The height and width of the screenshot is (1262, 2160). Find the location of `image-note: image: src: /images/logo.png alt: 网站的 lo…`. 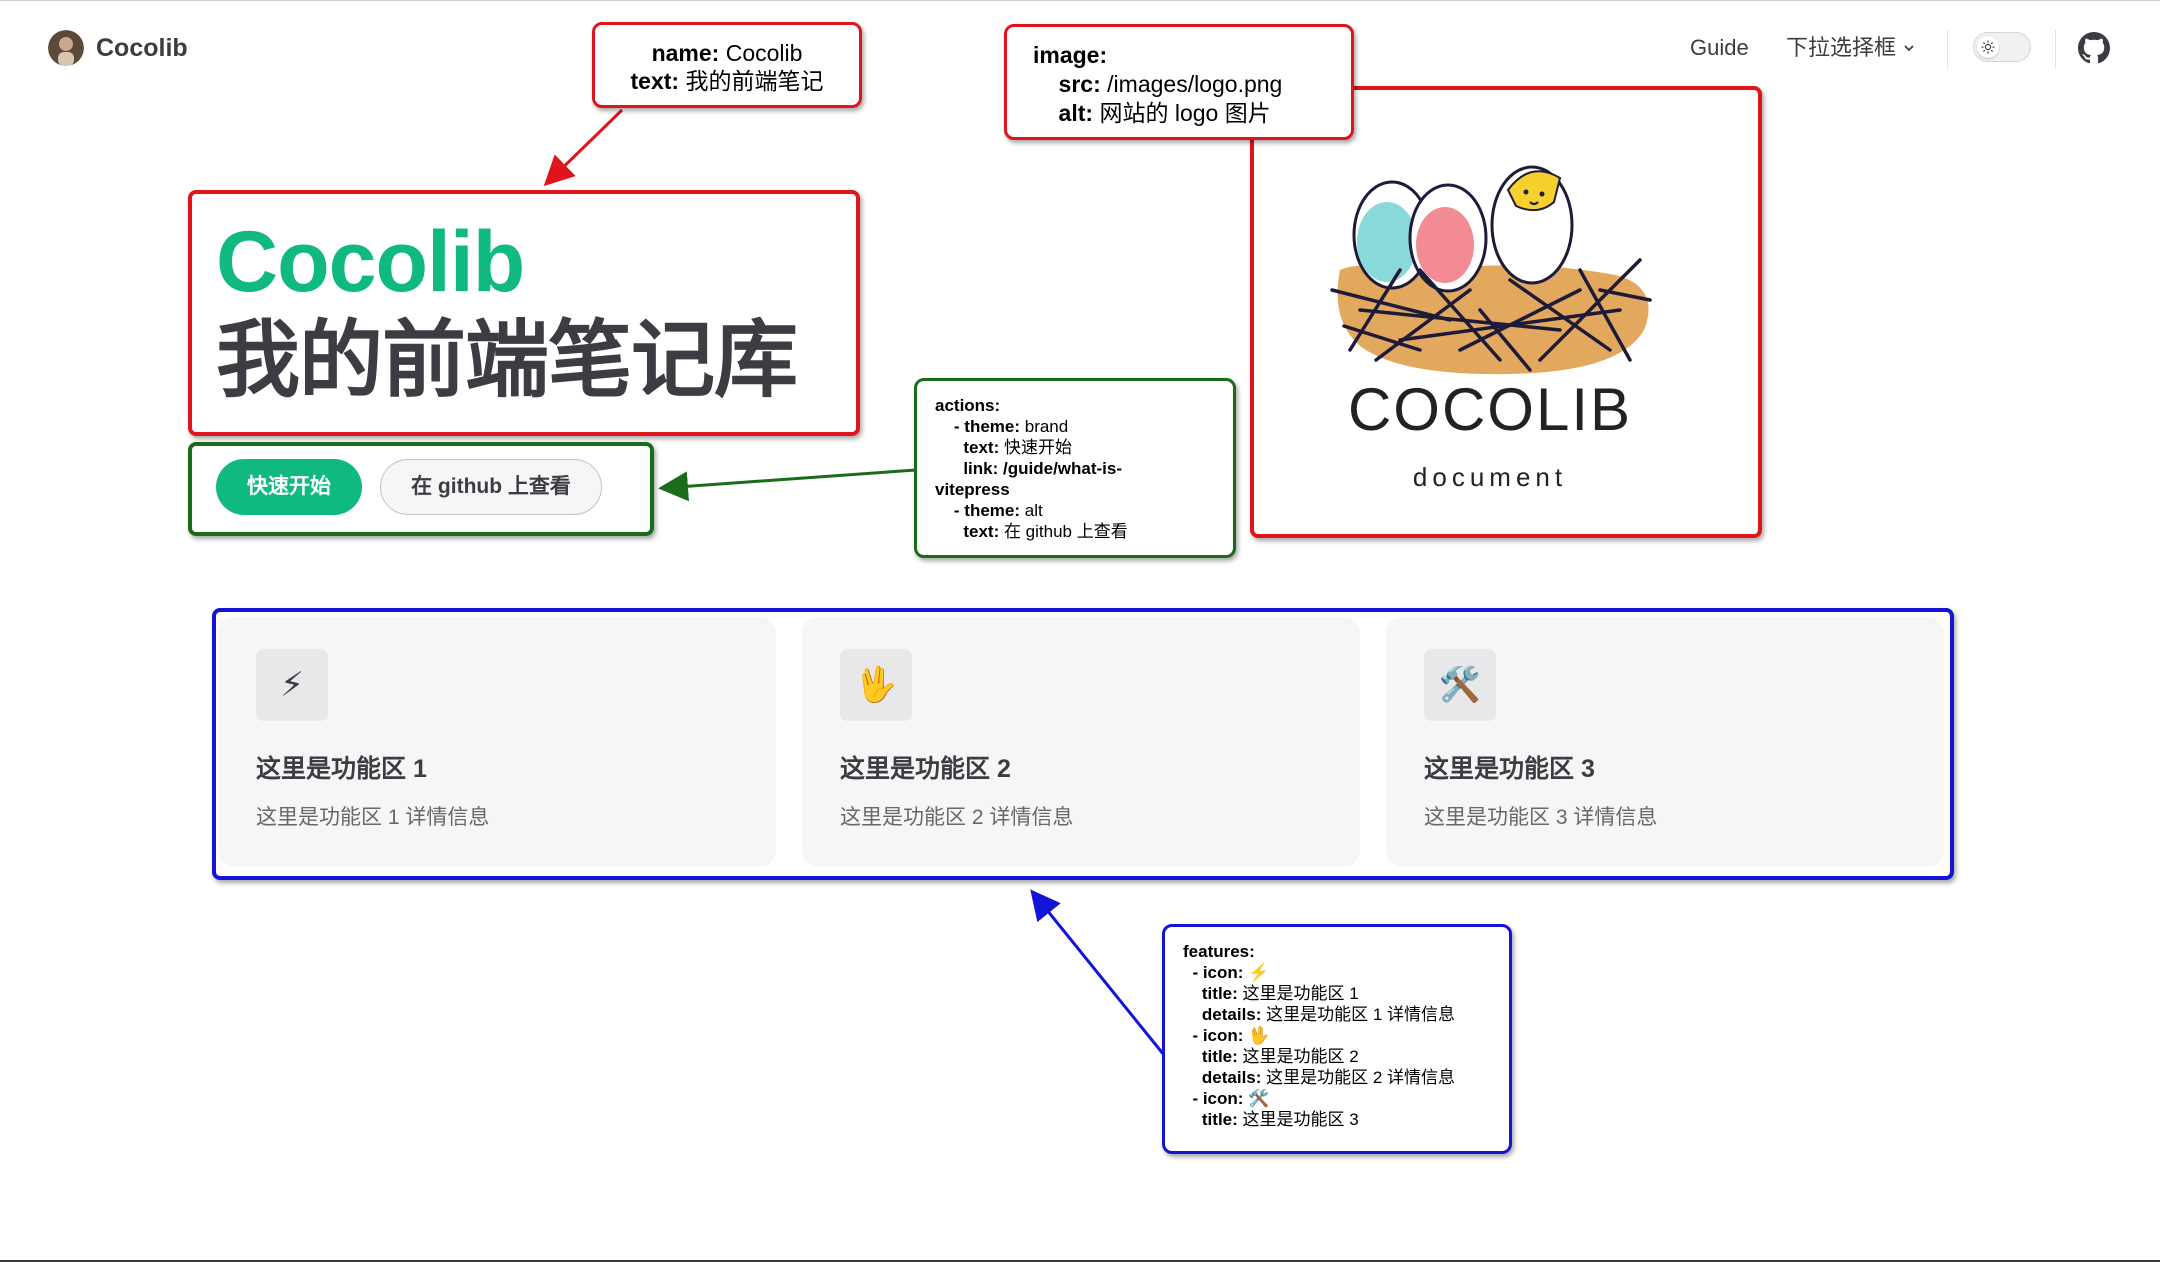

image-note: image: src: /images/logo.png alt: 网站的 lo… is located at coordinates (1179, 82).